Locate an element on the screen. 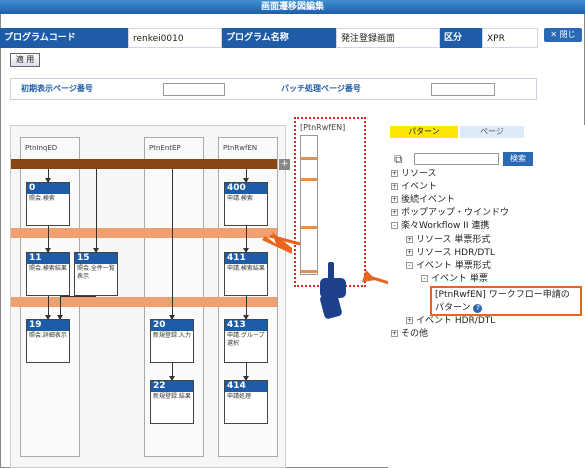 The width and height of the screenshot is (585, 468). tab-pattern: パターン is located at coordinates (424, 132).